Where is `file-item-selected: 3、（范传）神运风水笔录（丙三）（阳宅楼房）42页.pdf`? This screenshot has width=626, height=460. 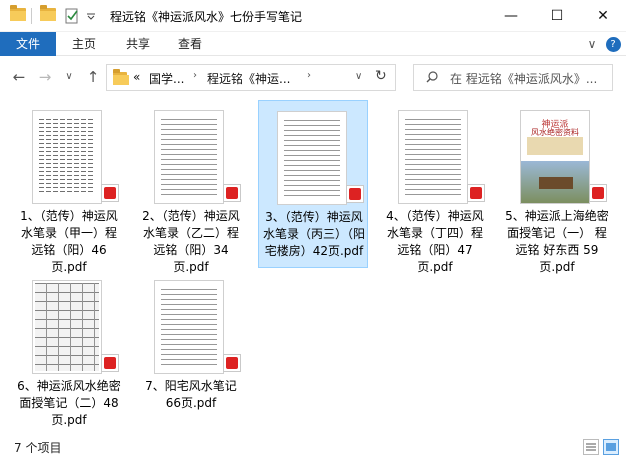
file-item-selected: 3、（范传）神运风水笔录（丙三）（阳宅楼房）42页.pdf is located at coordinates (313, 184).